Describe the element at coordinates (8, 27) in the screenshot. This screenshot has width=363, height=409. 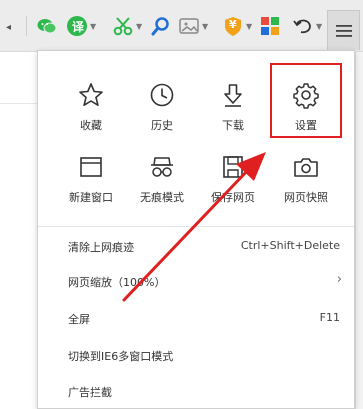
I see `toolbar-overflow-left-icon: ◂` at that location.